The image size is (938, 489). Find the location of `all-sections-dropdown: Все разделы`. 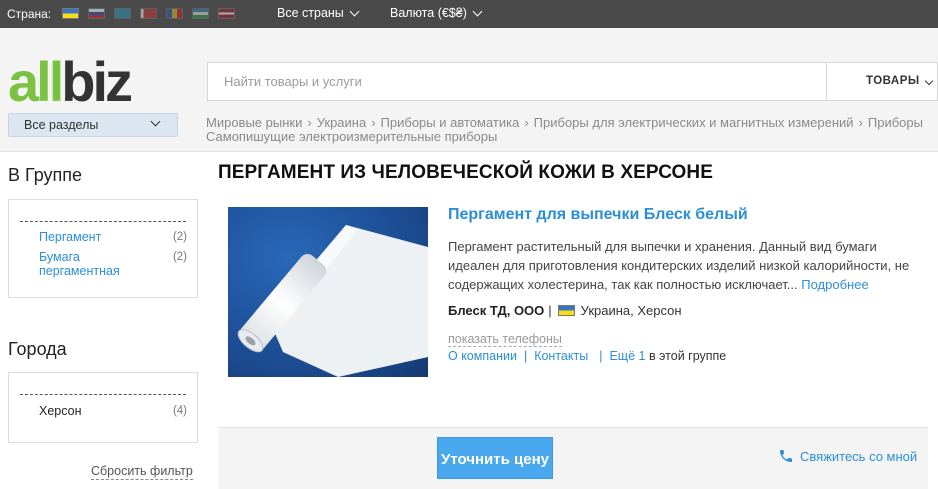

all-sections-dropdown: Все разделы is located at coordinates (93, 125).